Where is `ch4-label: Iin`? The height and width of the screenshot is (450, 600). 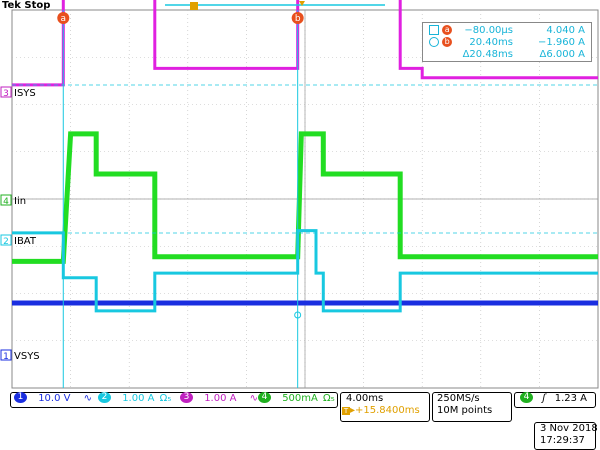 ch4-label: Iin is located at coordinates (20, 201).